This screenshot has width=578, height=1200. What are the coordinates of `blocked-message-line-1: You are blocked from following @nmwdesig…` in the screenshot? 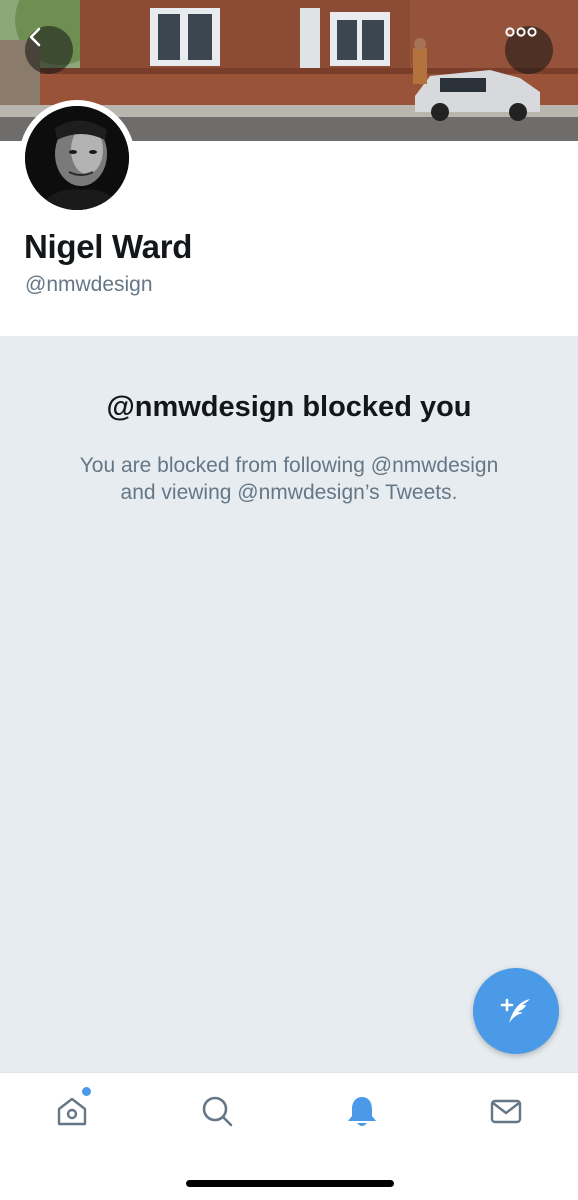 It's located at (289, 465).